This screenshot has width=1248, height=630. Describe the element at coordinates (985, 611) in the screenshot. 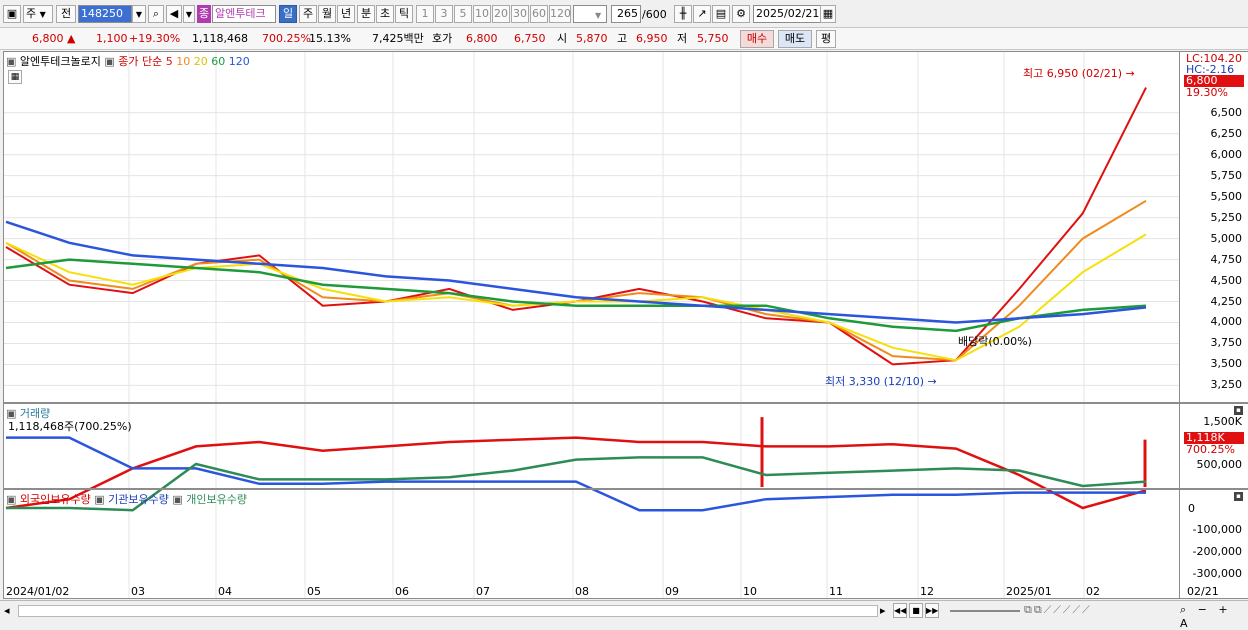

I see `zoom-slider` at that location.